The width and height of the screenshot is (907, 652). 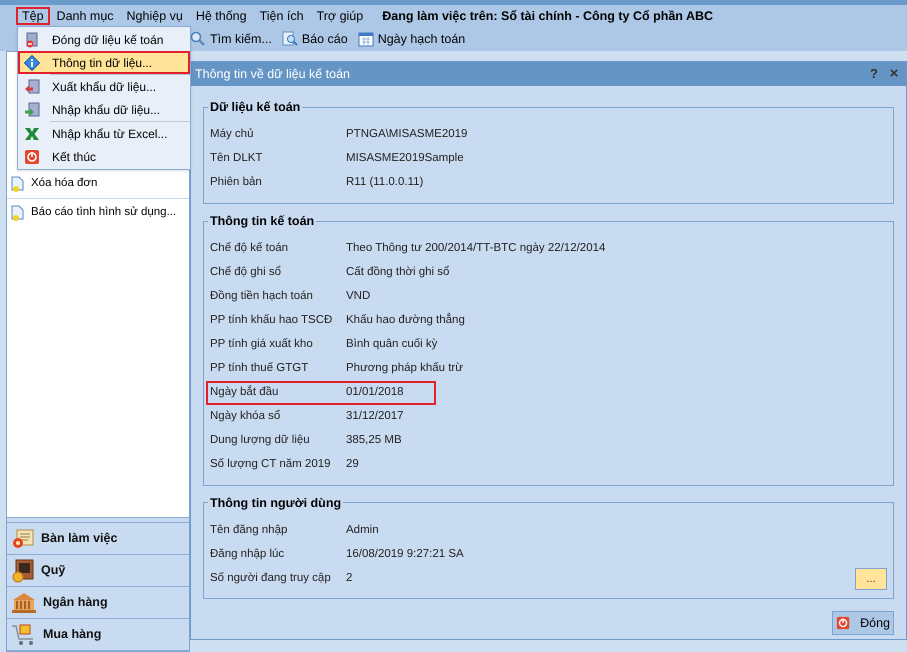 What do you see at coordinates (412, 39) in the screenshot?
I see `toolbar-button: Ngày hạch toán` at bounding box center [412, 39].